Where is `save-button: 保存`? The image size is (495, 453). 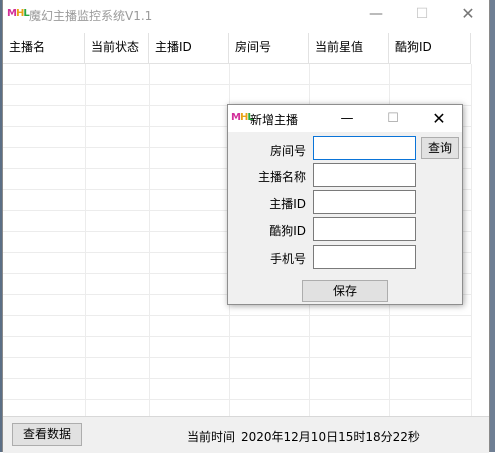 save-button: 保存 is located at coordinates (345, 291).